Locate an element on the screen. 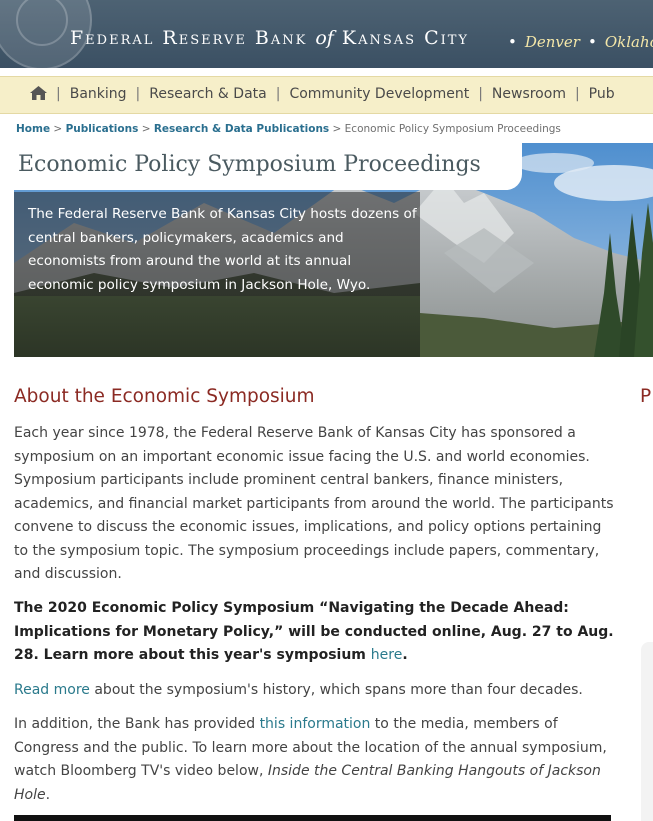 Image resolution: width=653 pixels, height=821 pixels. section-title: About the Economic Symposium is located at coordinates (164, 396).